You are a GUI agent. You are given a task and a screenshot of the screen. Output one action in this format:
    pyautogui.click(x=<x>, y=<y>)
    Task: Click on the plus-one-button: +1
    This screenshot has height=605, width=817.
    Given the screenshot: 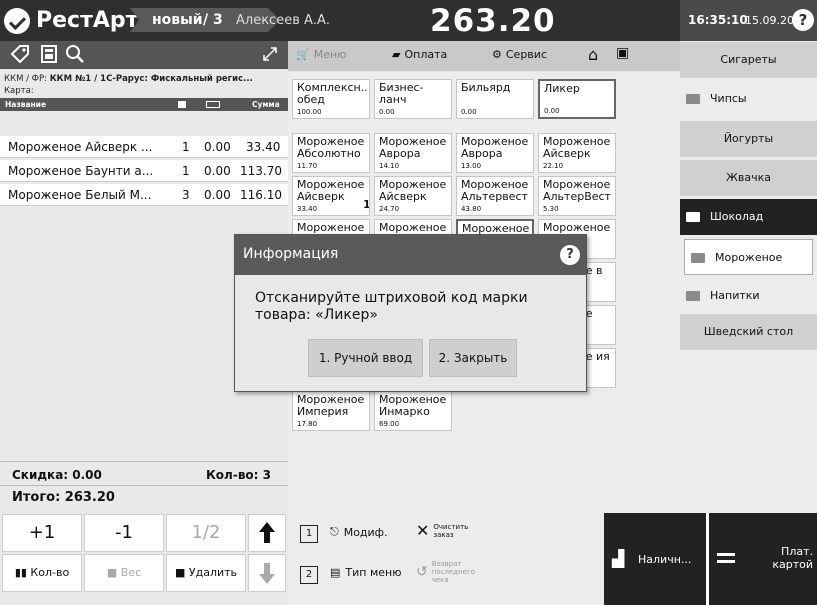 What is the action you would take?
    pyautogui.click(x=42, y=533)
    